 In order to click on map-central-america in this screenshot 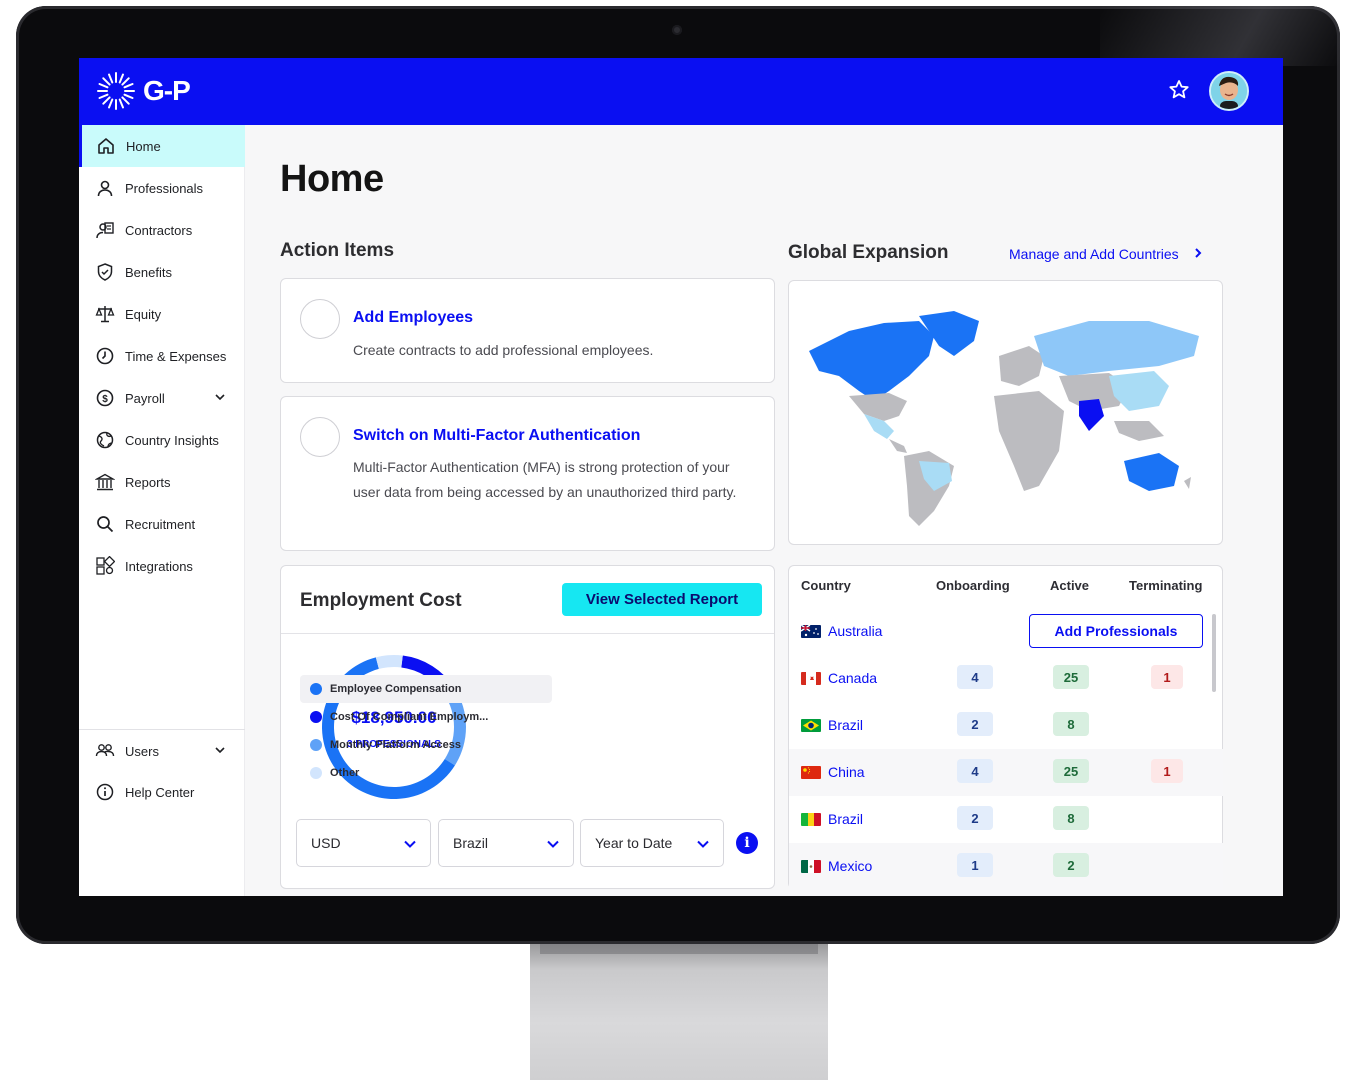, I will do `click(898, 446)`.